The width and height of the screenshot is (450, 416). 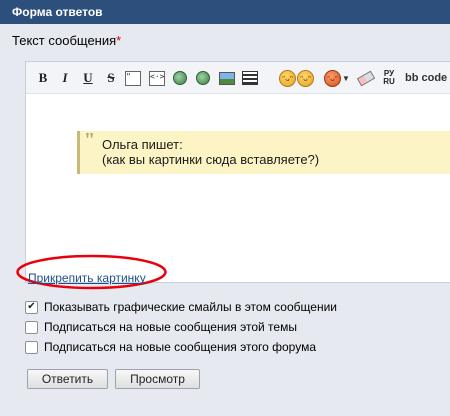 What do you see at coordinates (31, 307) in the screenshot?
I see `show-smileys-checkbox: ✔` at bounding box center [31, 307].